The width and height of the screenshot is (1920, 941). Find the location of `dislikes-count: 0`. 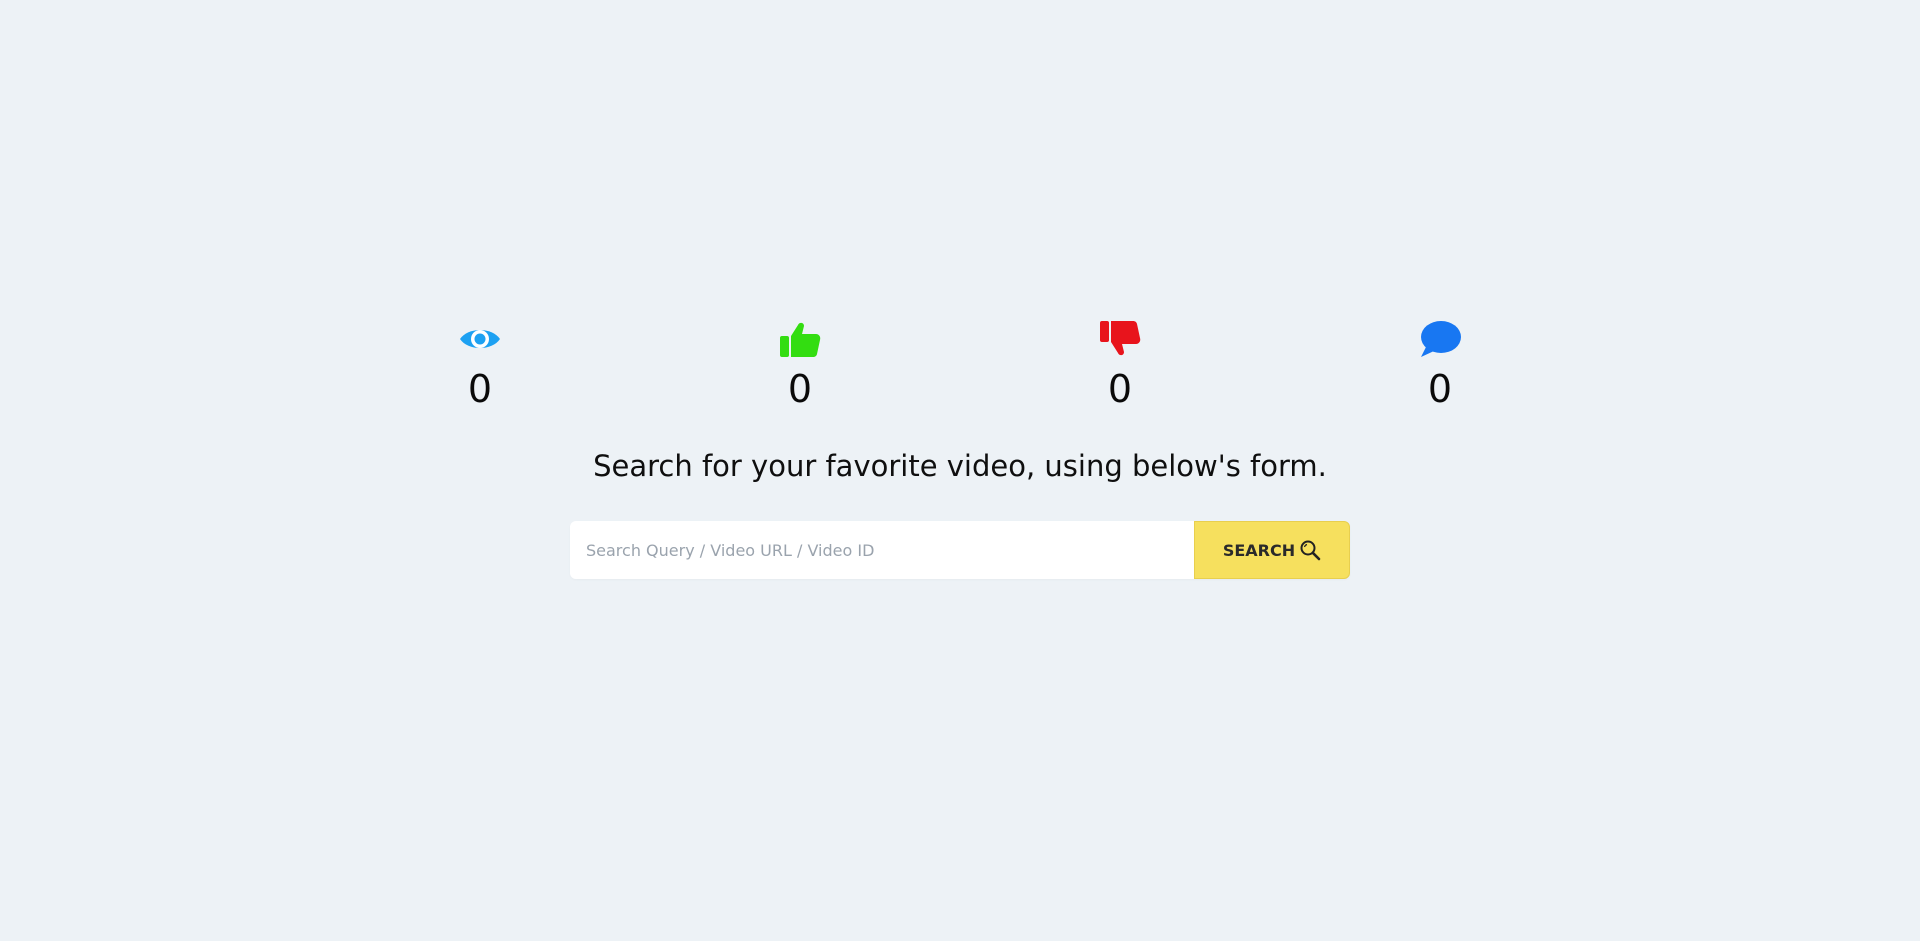

dislikes-count: 0 is located at coordinates (1120, 389).